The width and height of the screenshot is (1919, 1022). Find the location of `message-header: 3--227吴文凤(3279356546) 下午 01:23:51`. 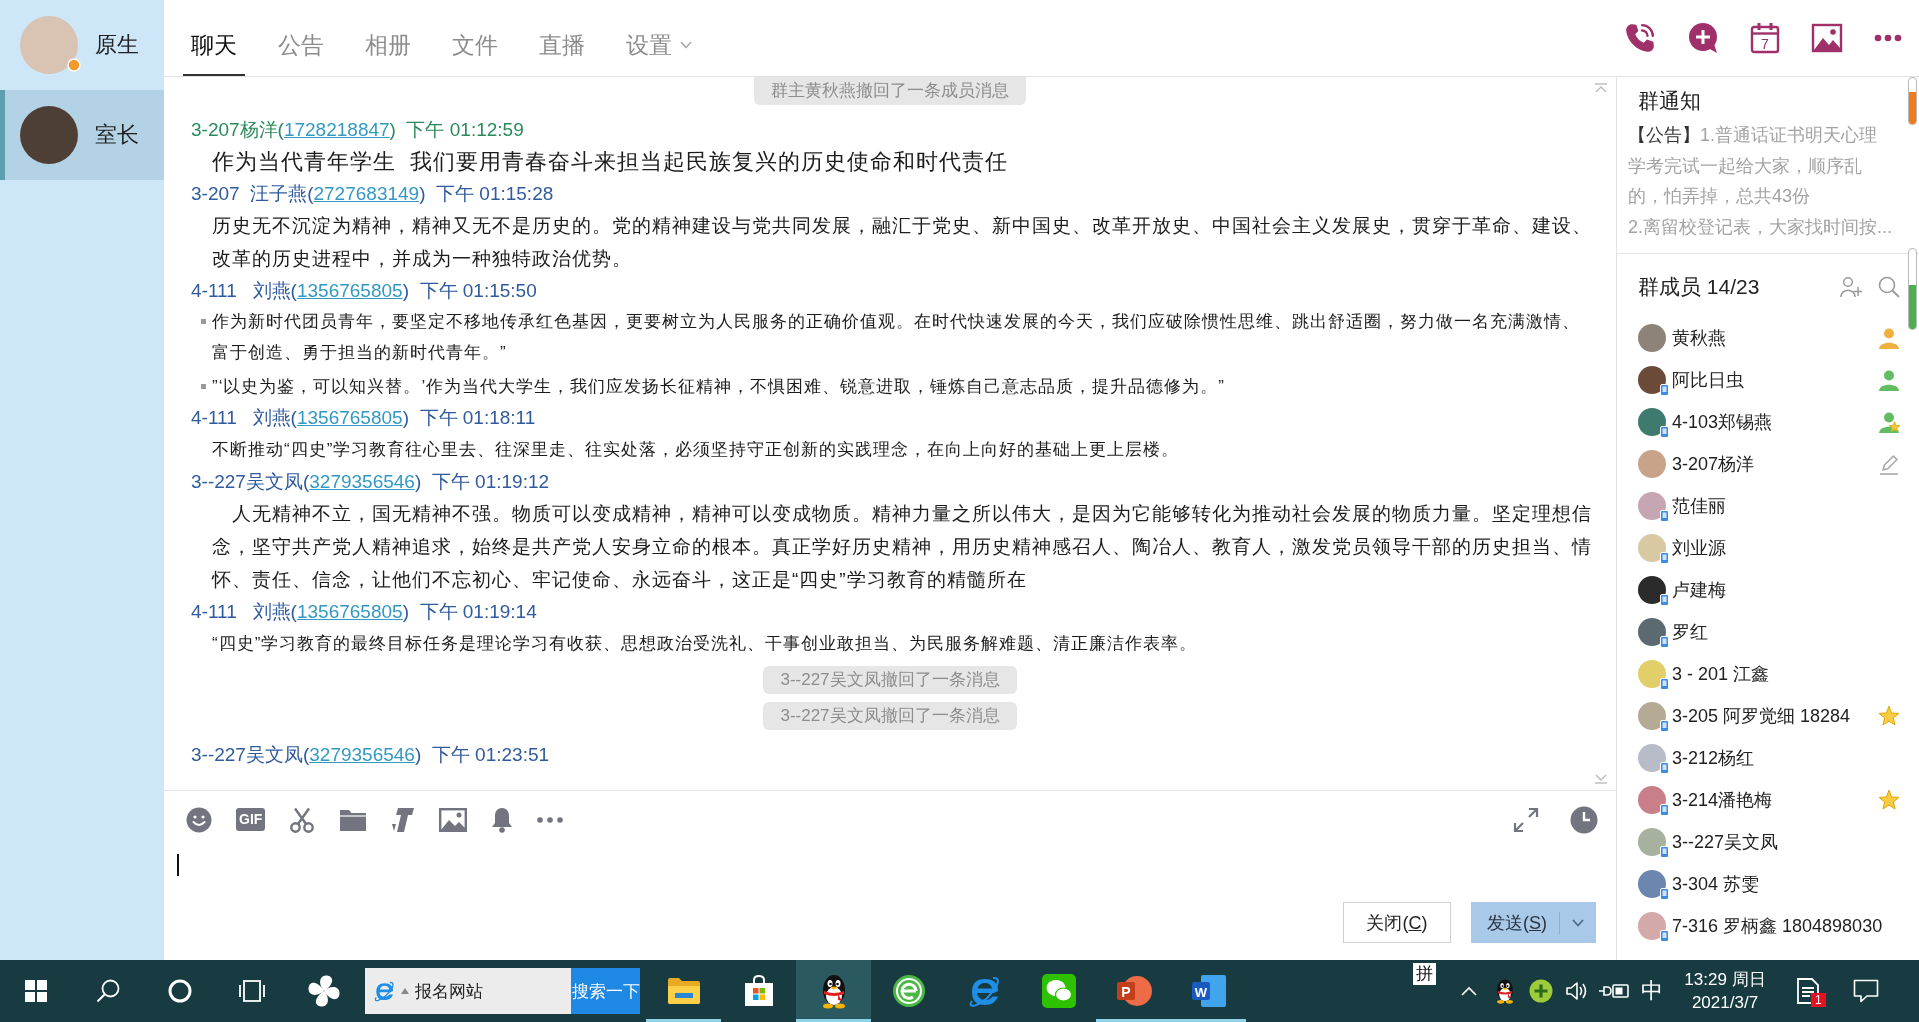

message-header: 3--227吴文凤(3279356546) 下午 01:23:51 is located at coordinates (370, 755).